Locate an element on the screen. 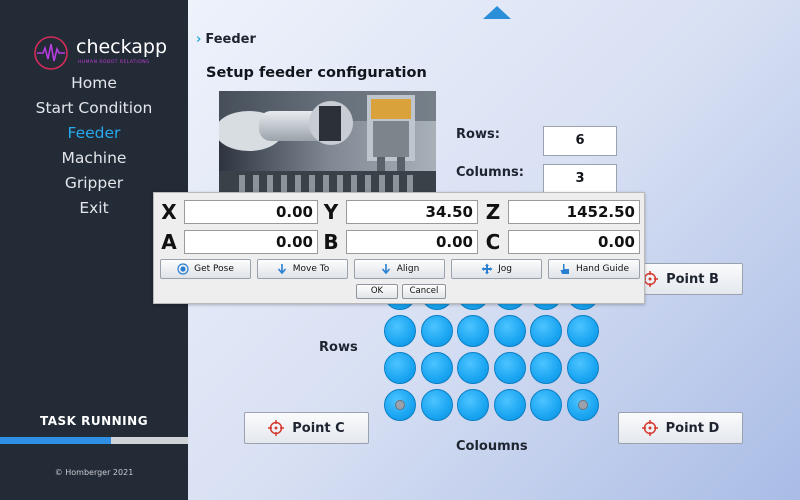 The height and width of the screenshot is (500, 800). radio-target-icon is located at coordinates (183, 269).